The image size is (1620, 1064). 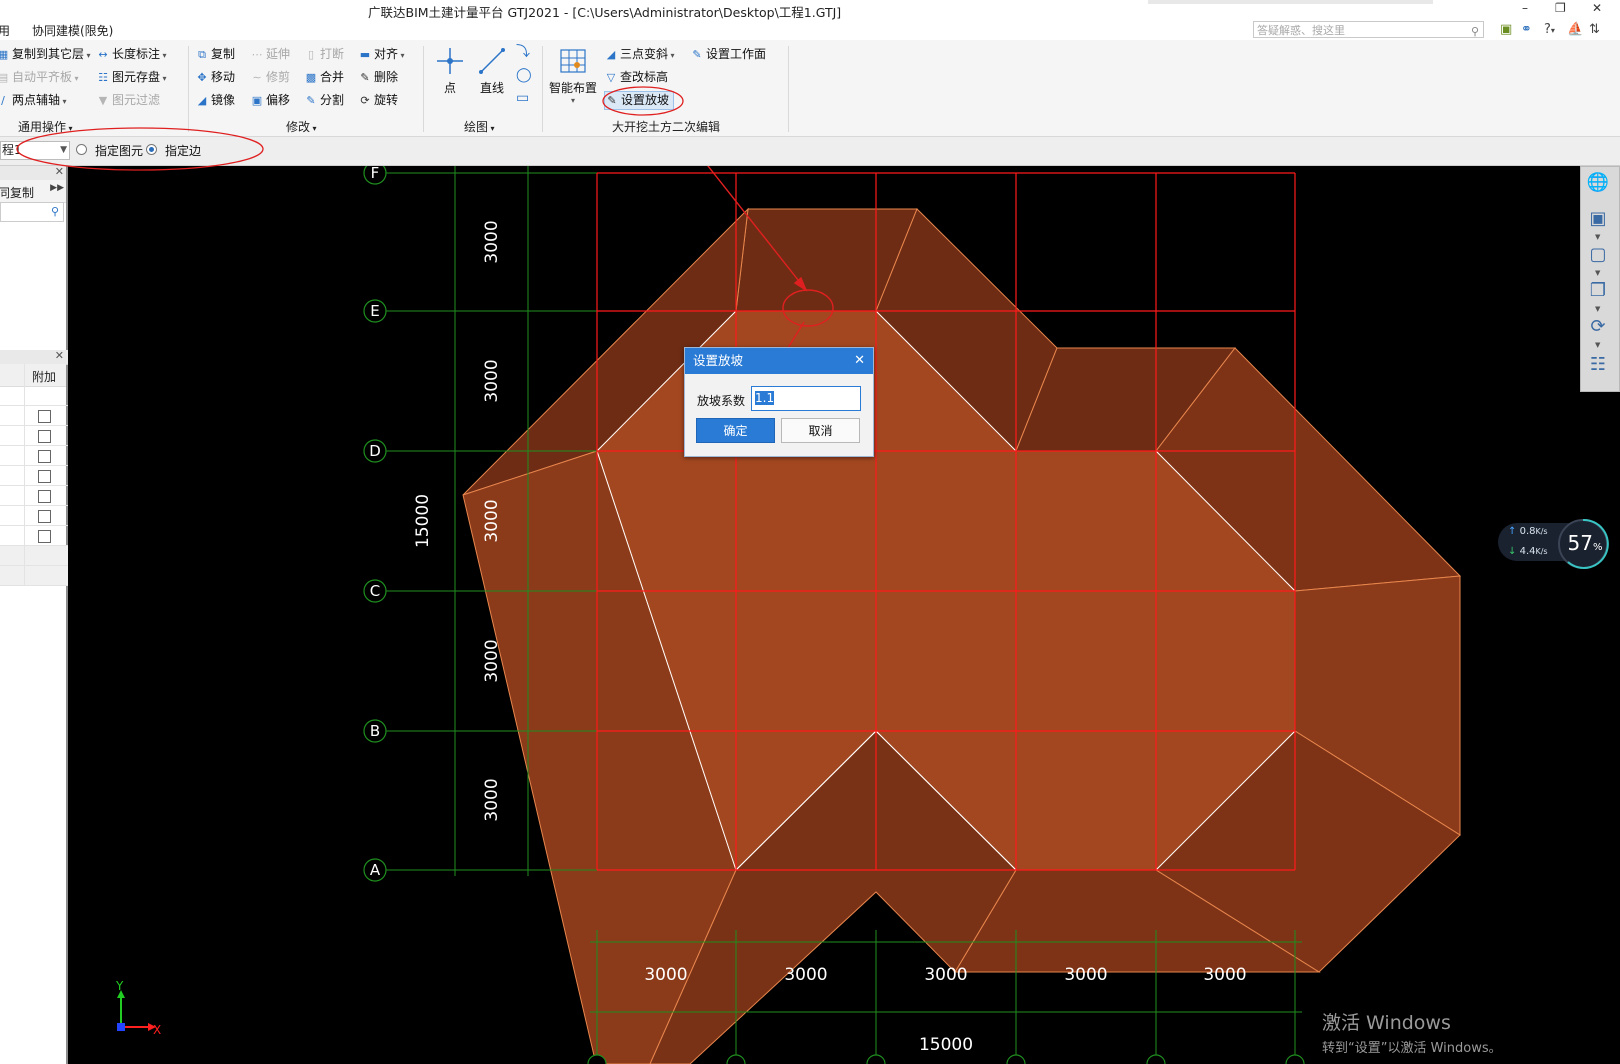 I want to click on col-dim-2: 3000, so click(x=945, y=975).